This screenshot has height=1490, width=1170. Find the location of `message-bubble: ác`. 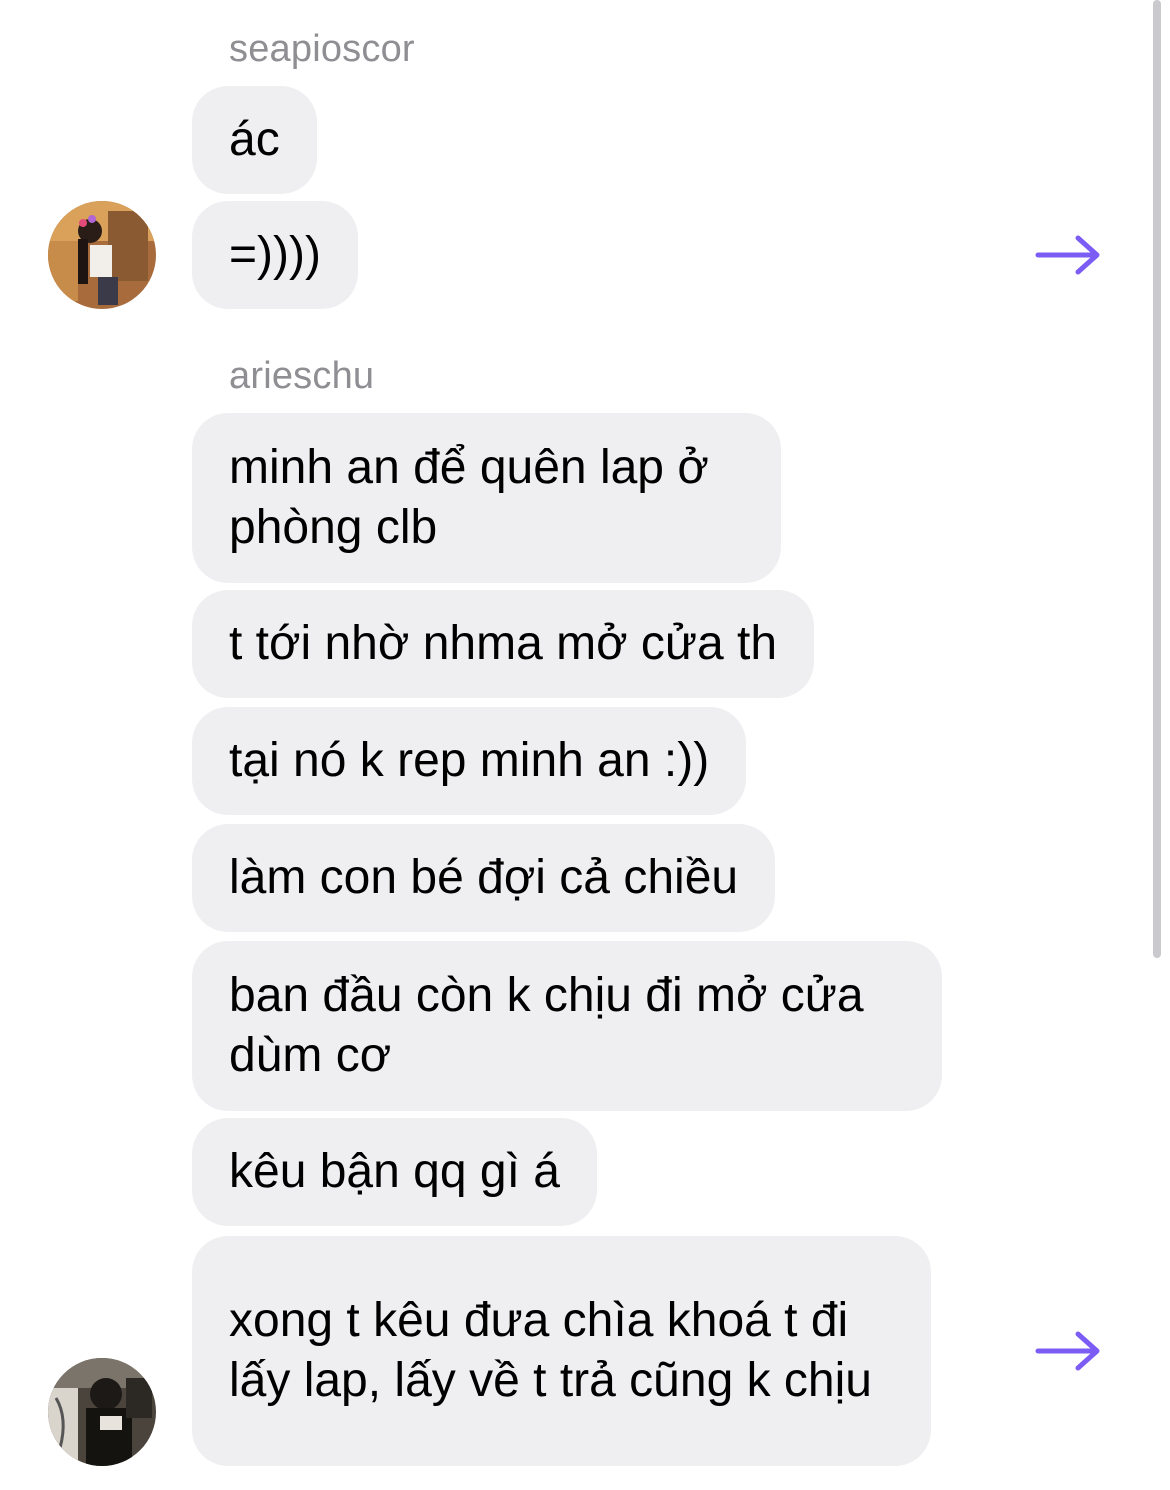

message-bubble: ác is located at coordinates (254, 140).